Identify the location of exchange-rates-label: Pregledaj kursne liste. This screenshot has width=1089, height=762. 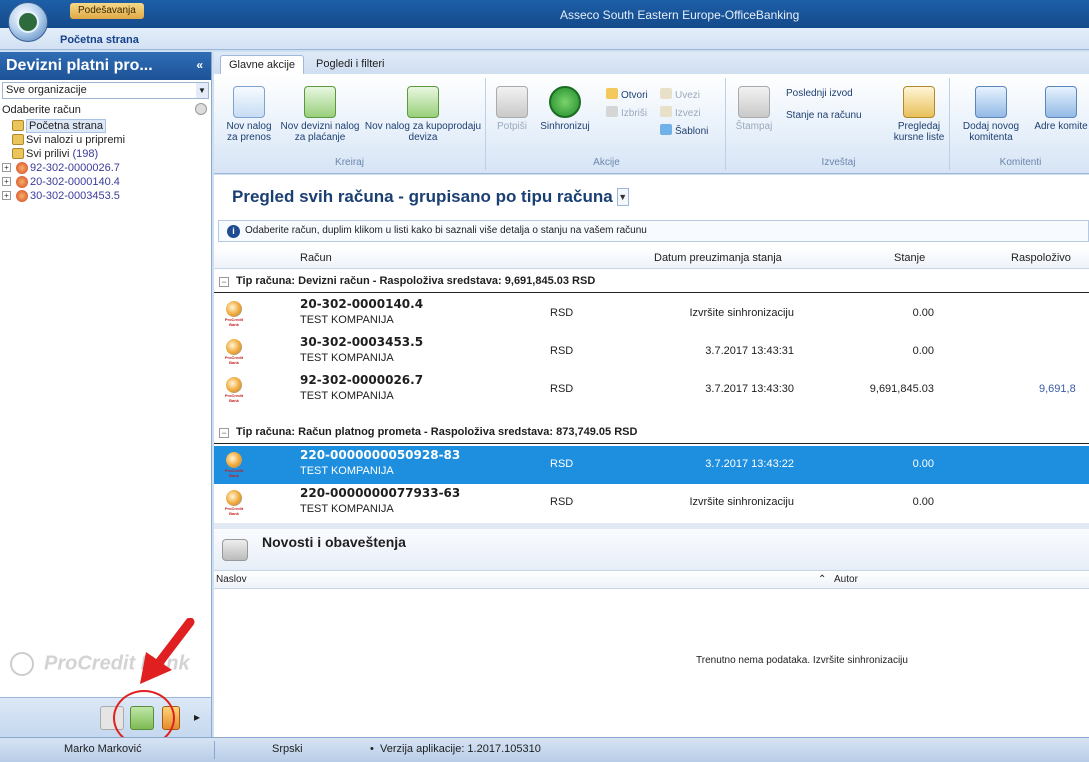
(919, 132).